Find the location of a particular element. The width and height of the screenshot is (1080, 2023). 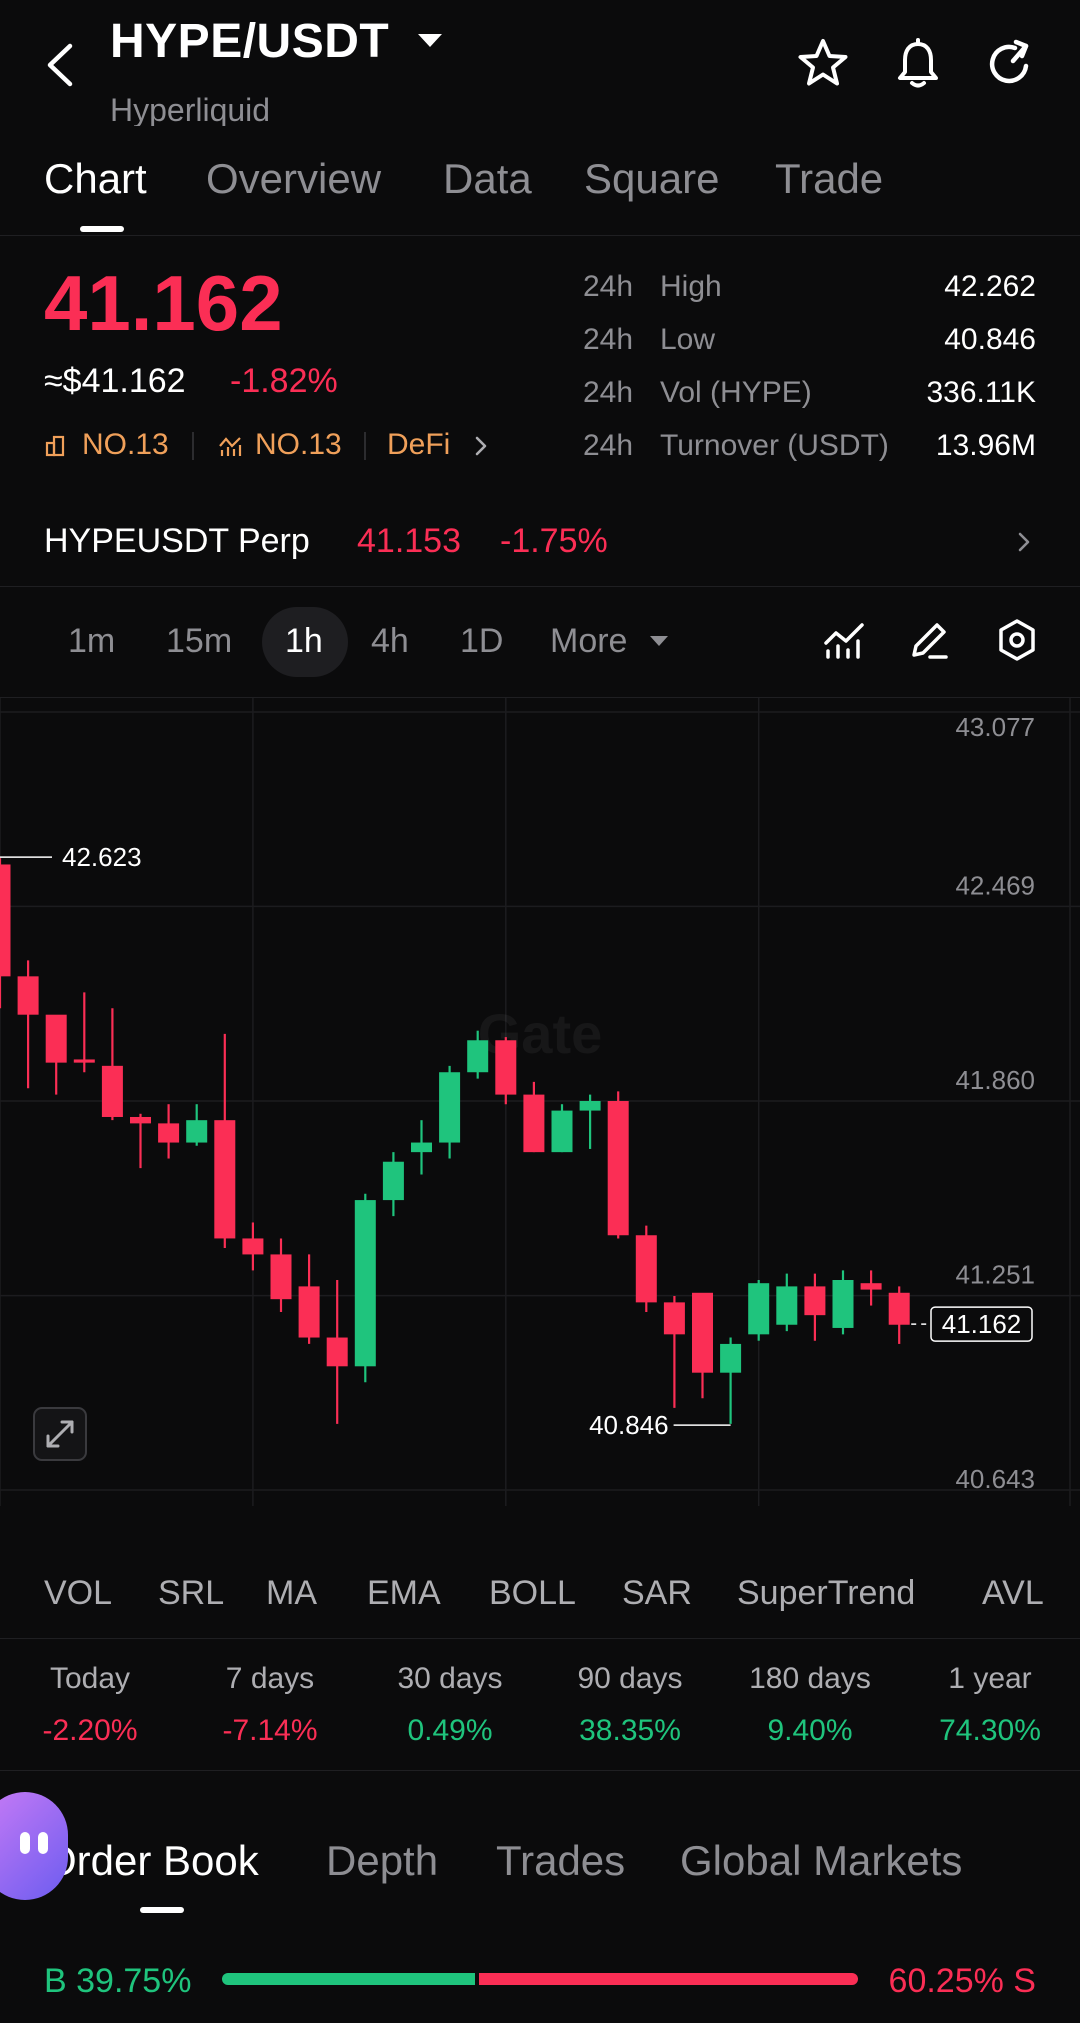

timeframe-15m: 15m is located at coordinates (199, 641).